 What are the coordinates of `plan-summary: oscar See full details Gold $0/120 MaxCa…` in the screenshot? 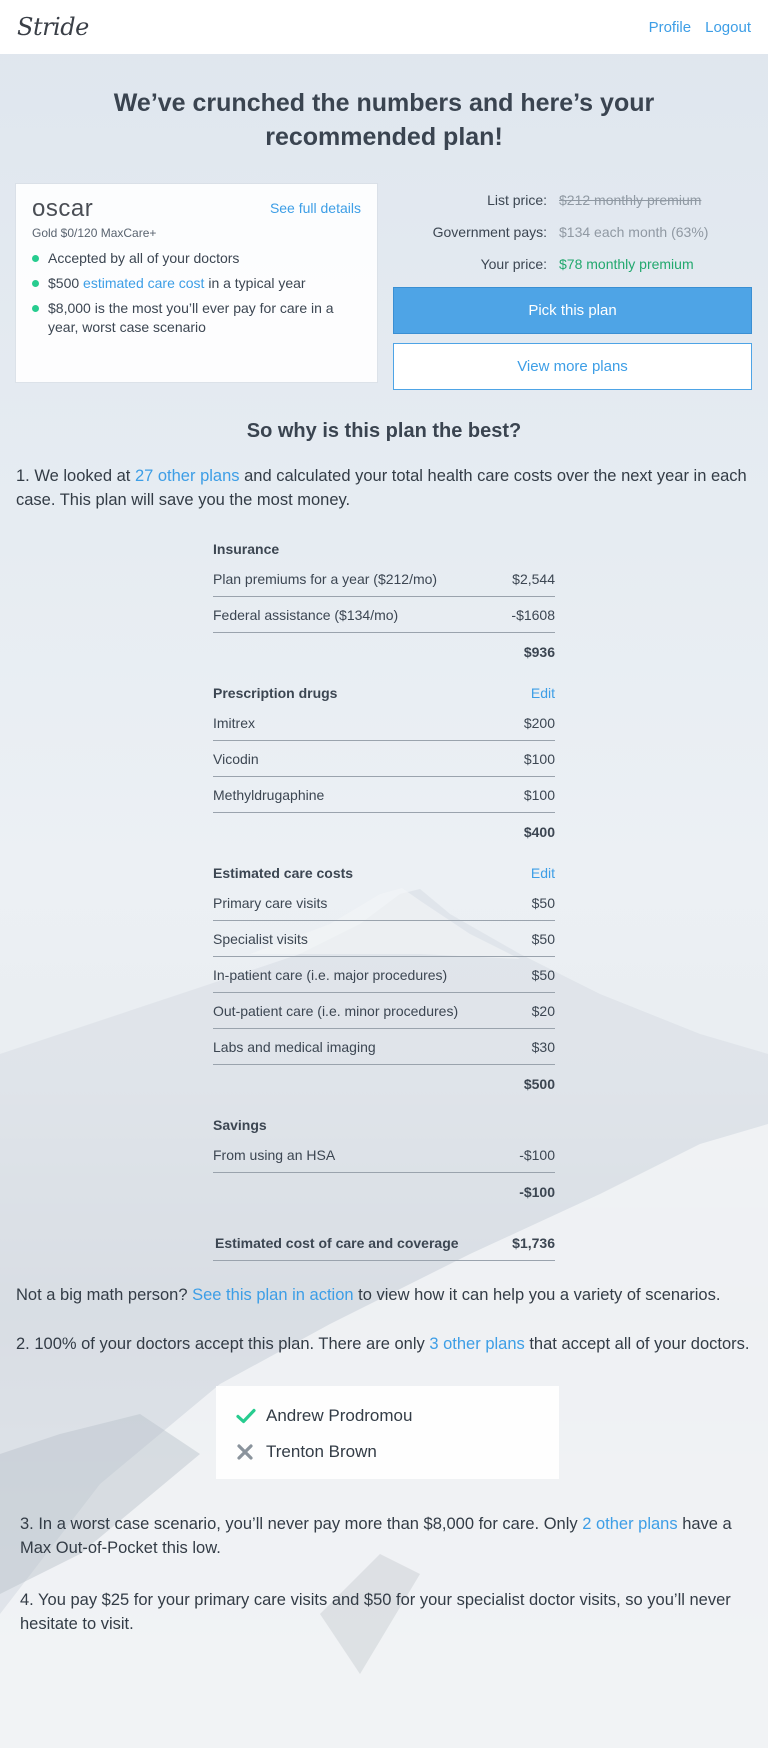 It's located at (384, 287).